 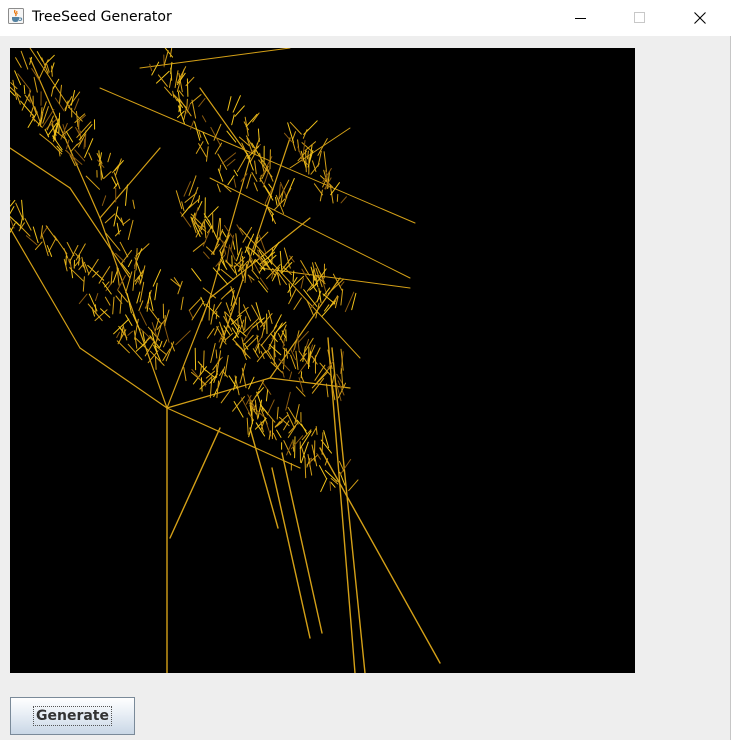 I want to click on maximize-button, so click(x=640, y=18).